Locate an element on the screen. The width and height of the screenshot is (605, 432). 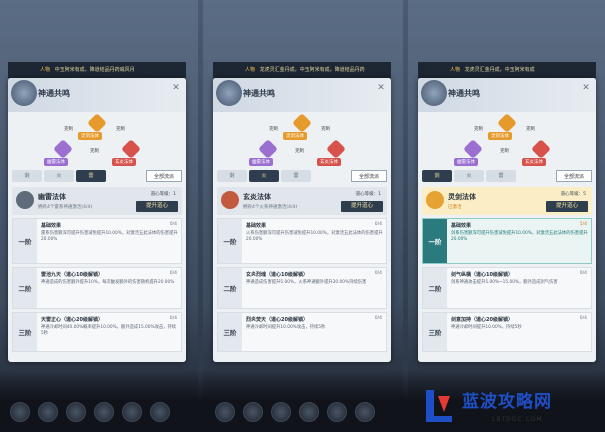
tier-card: 三阶 剑意加持（道心20级解锁） 0/4 神通冷却时间提升10.00%，持续5秒 is located at coordinates (507, 332).